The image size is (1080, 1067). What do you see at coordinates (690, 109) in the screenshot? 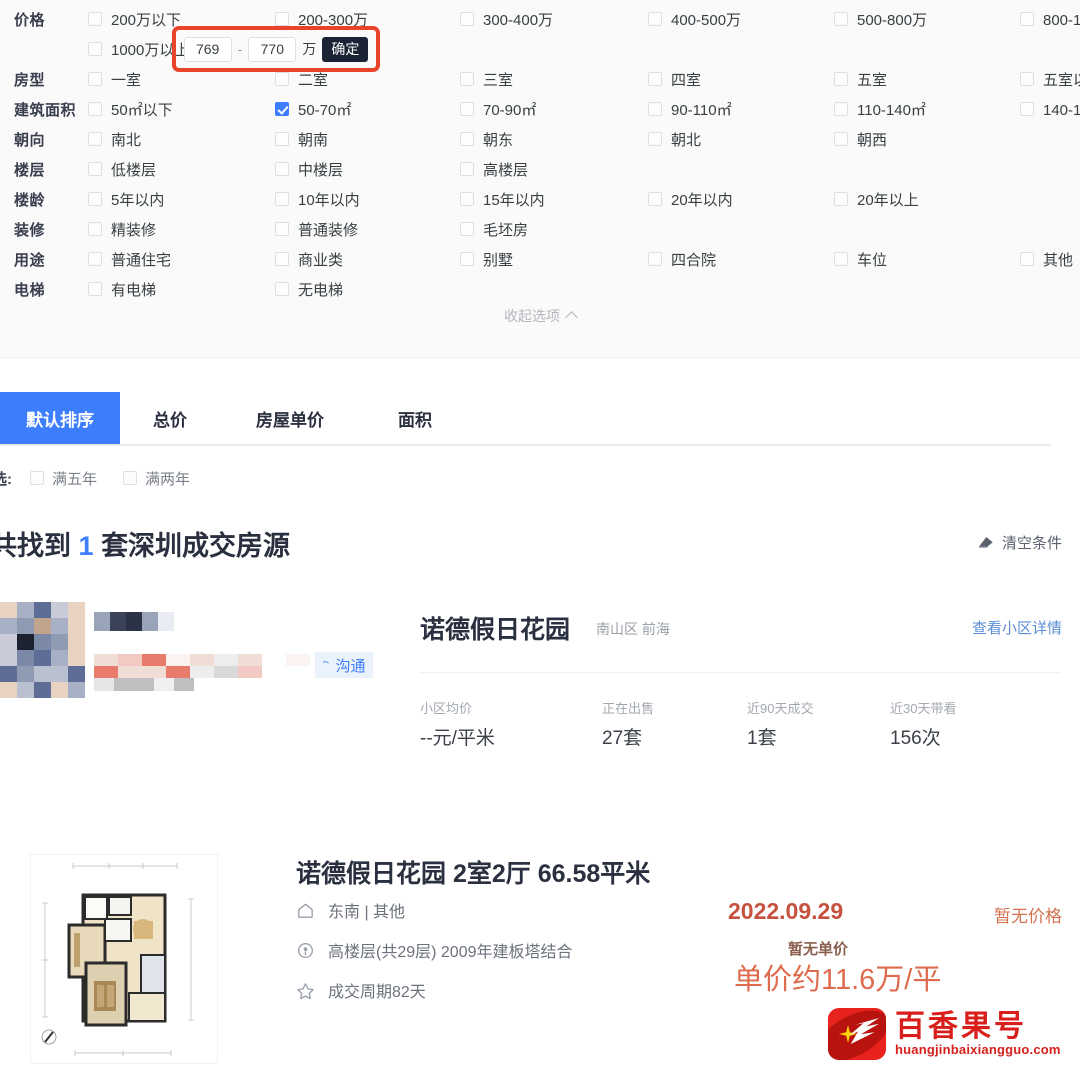
I see `filter-option: 90-110㎡` at bounding box center [690, 109].